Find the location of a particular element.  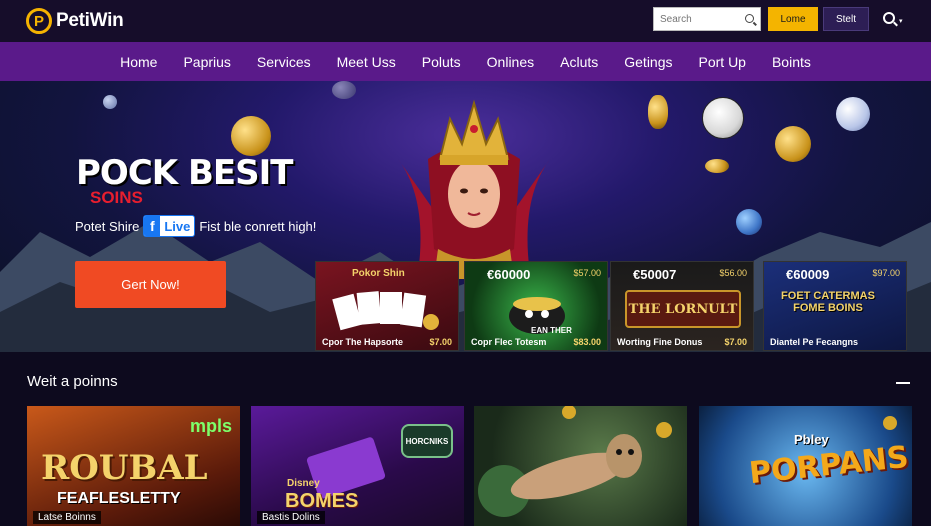

logo-icon: P is located at coordinates (39, 21).